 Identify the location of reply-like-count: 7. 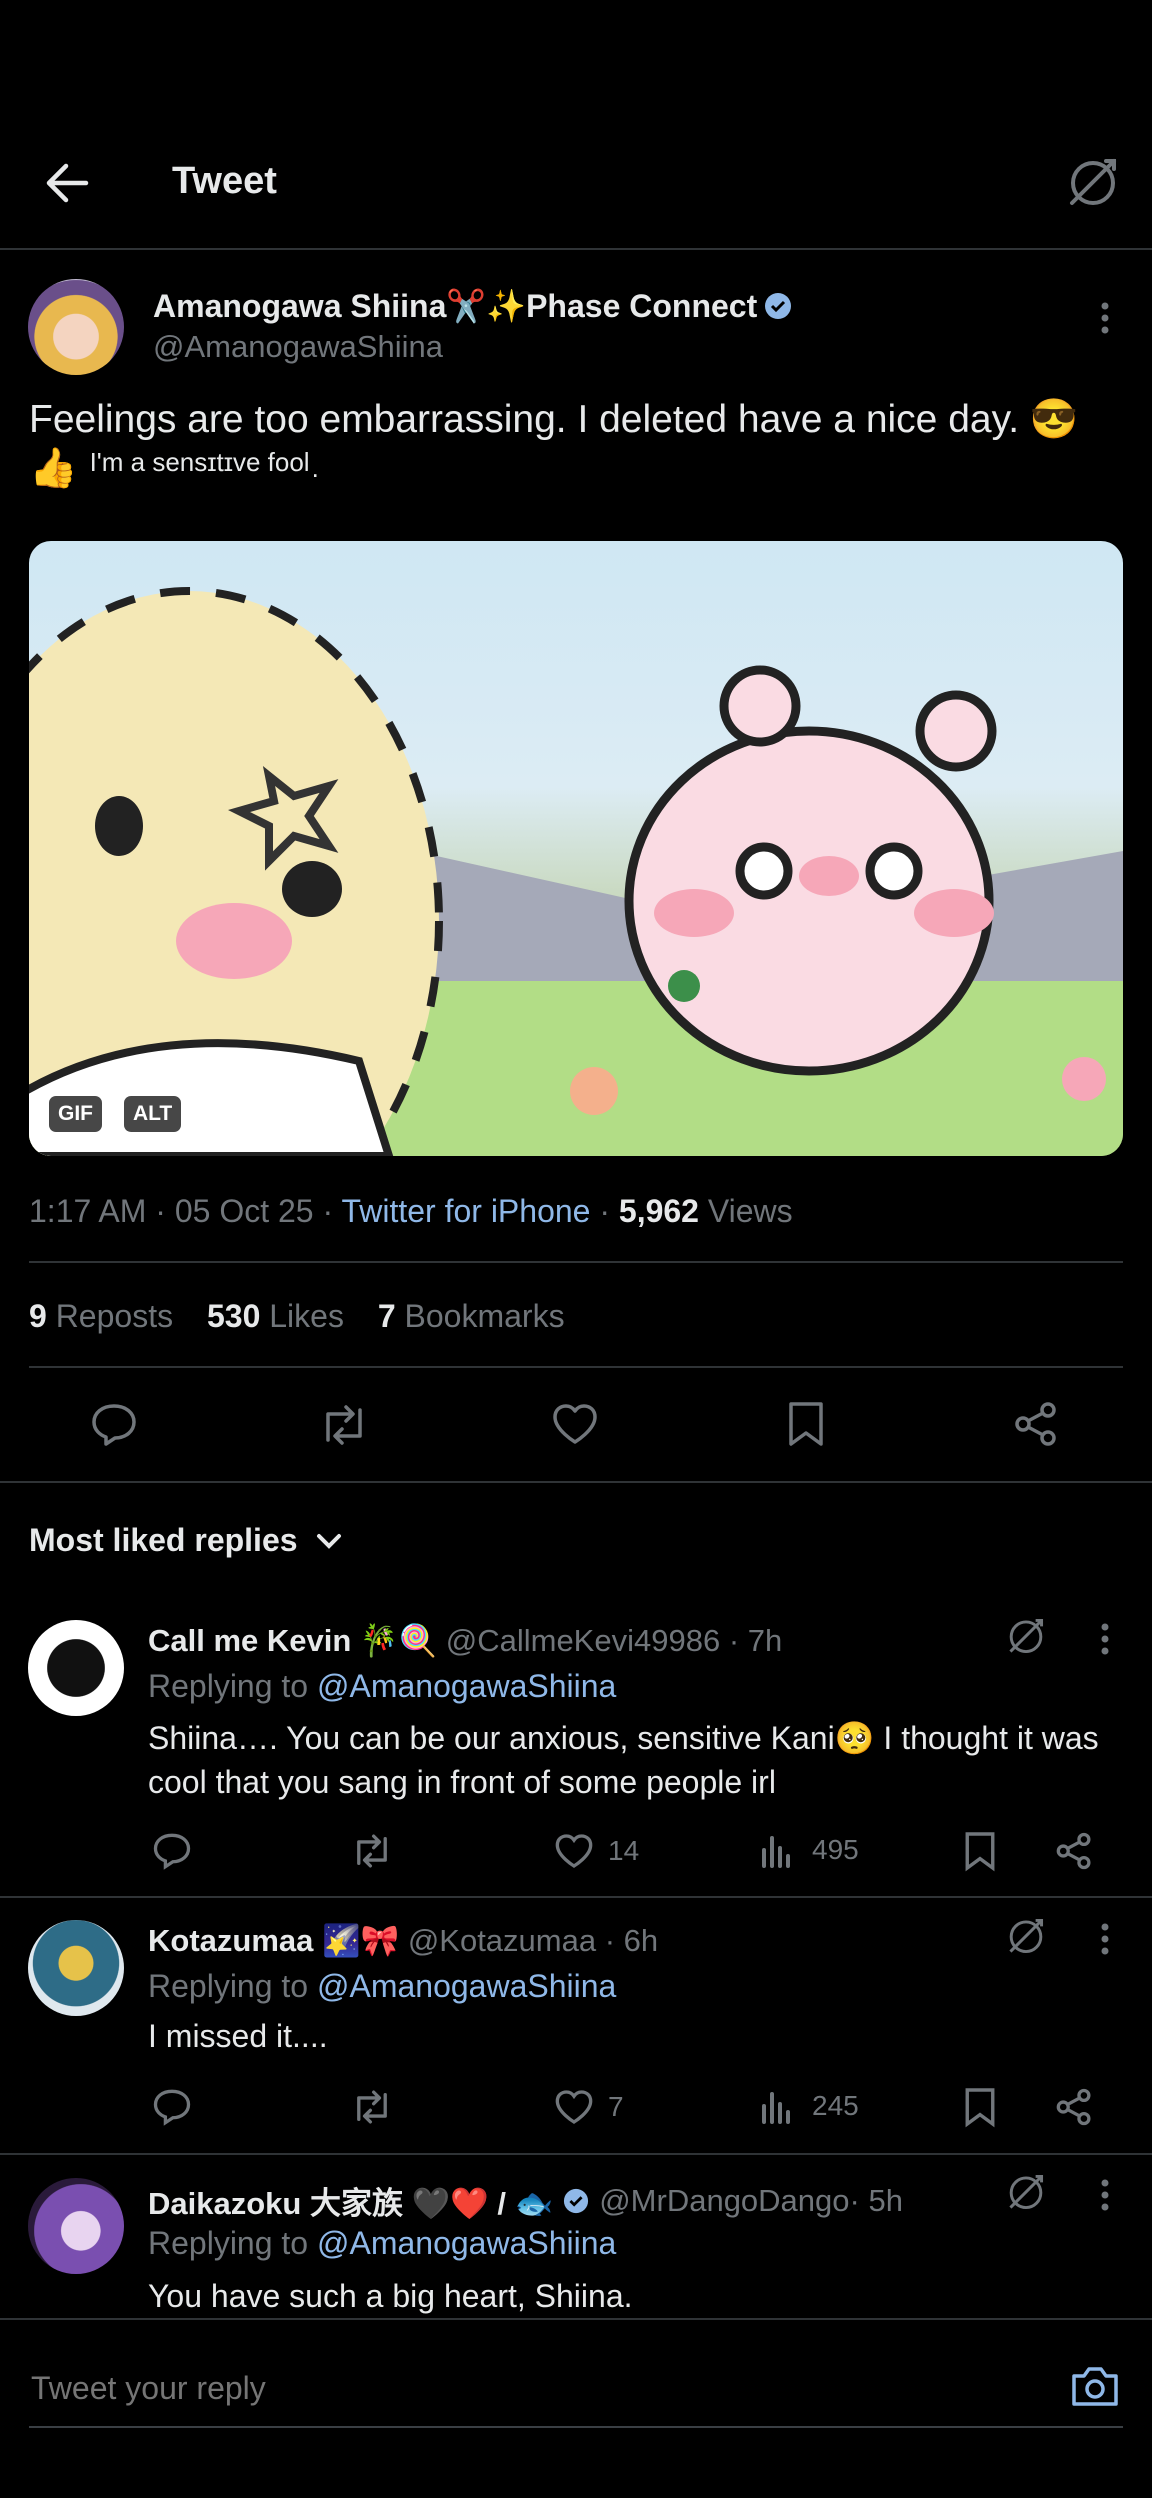
(616, 2106).